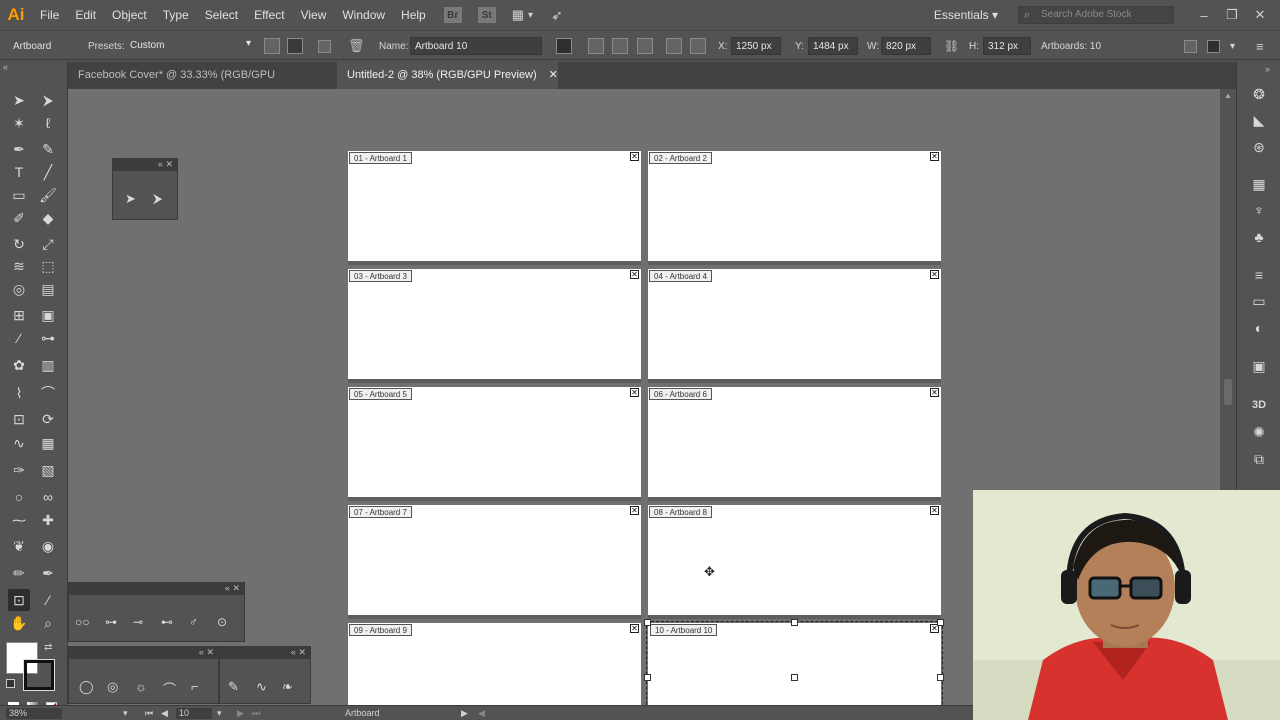  Describe the element at coordinates (380, 158) in the screenshot. I see `artboard-label: 01 - Artboard 1` at that location.